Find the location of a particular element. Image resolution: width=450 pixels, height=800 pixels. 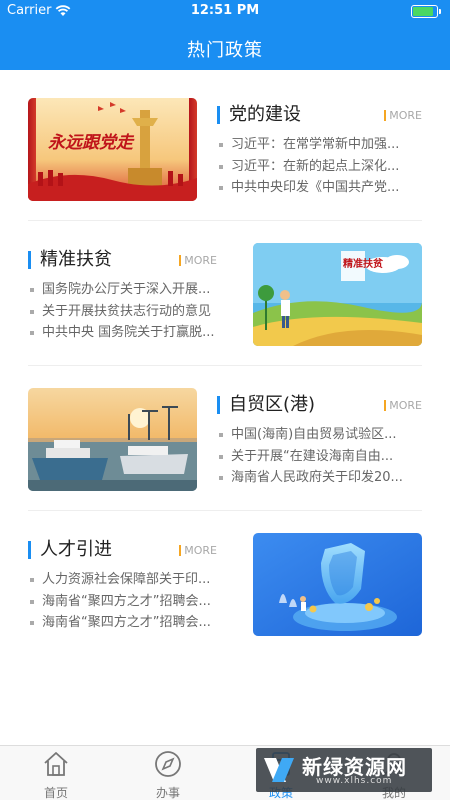

great-hall-celebration-image: 永远跟党走 is located at coordinates (112, 149).